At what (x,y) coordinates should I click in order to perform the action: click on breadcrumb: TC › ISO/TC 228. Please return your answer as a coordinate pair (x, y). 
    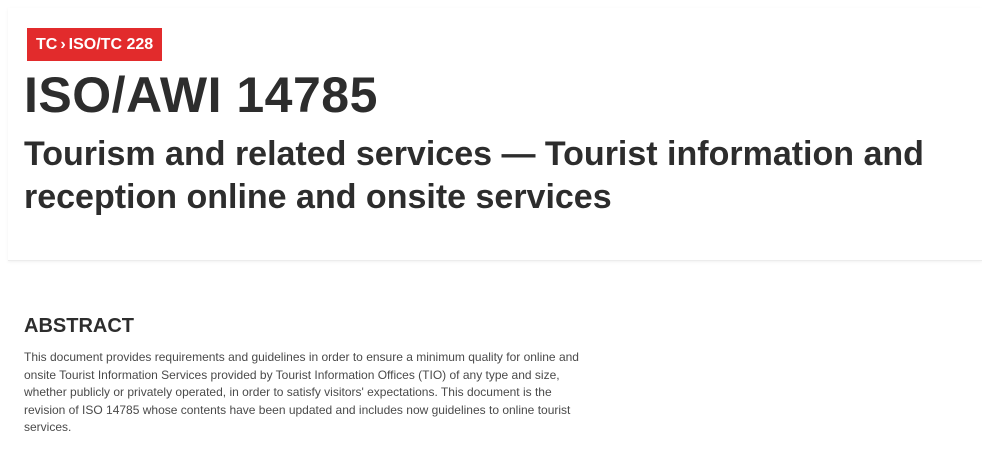
    Looking at the image, I should click on (95, 44).